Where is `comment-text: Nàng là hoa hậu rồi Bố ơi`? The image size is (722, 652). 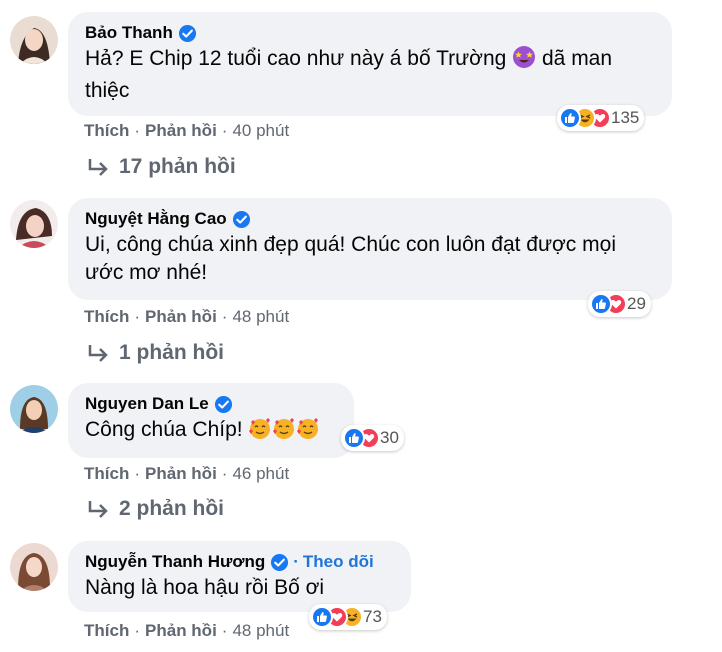
comment-text: Nàng là hoa hậu rồi Bố ơi is located at coordinates (205, 587).